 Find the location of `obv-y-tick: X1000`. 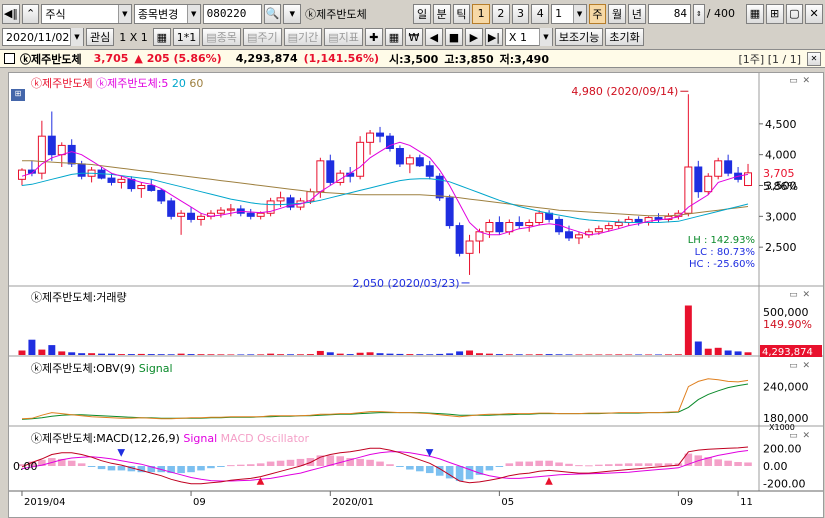

obv-y-tick: X1000 is located at coordinates (782, 427).